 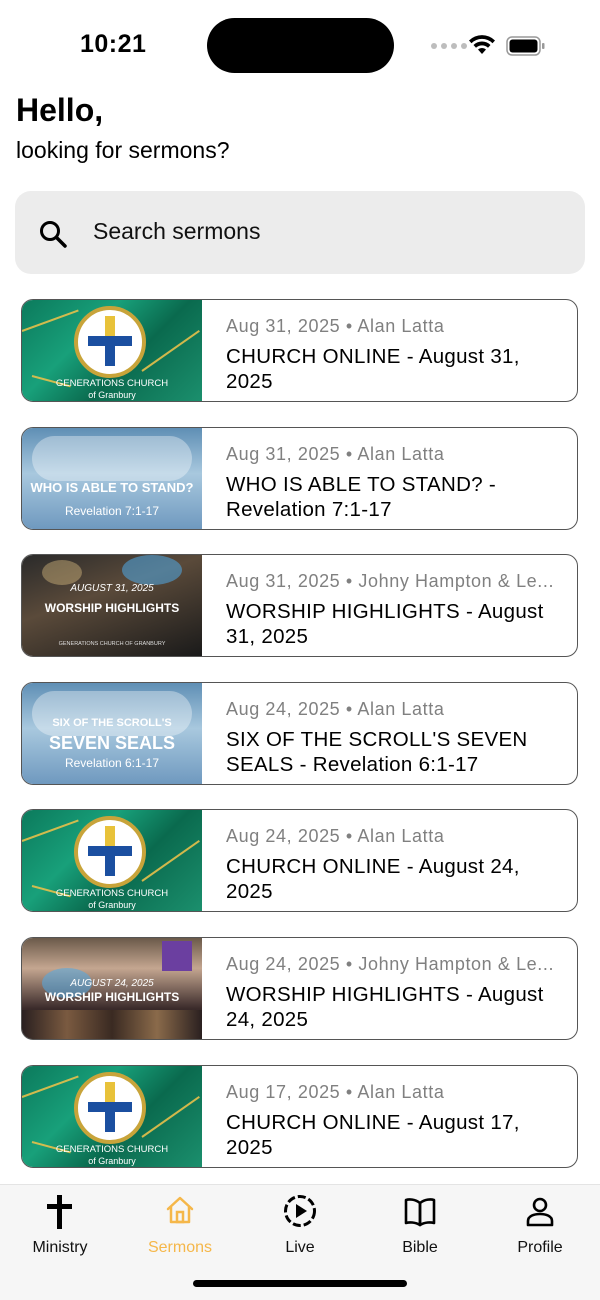 I want to click on person-icon, so click(x=540, y=1212).